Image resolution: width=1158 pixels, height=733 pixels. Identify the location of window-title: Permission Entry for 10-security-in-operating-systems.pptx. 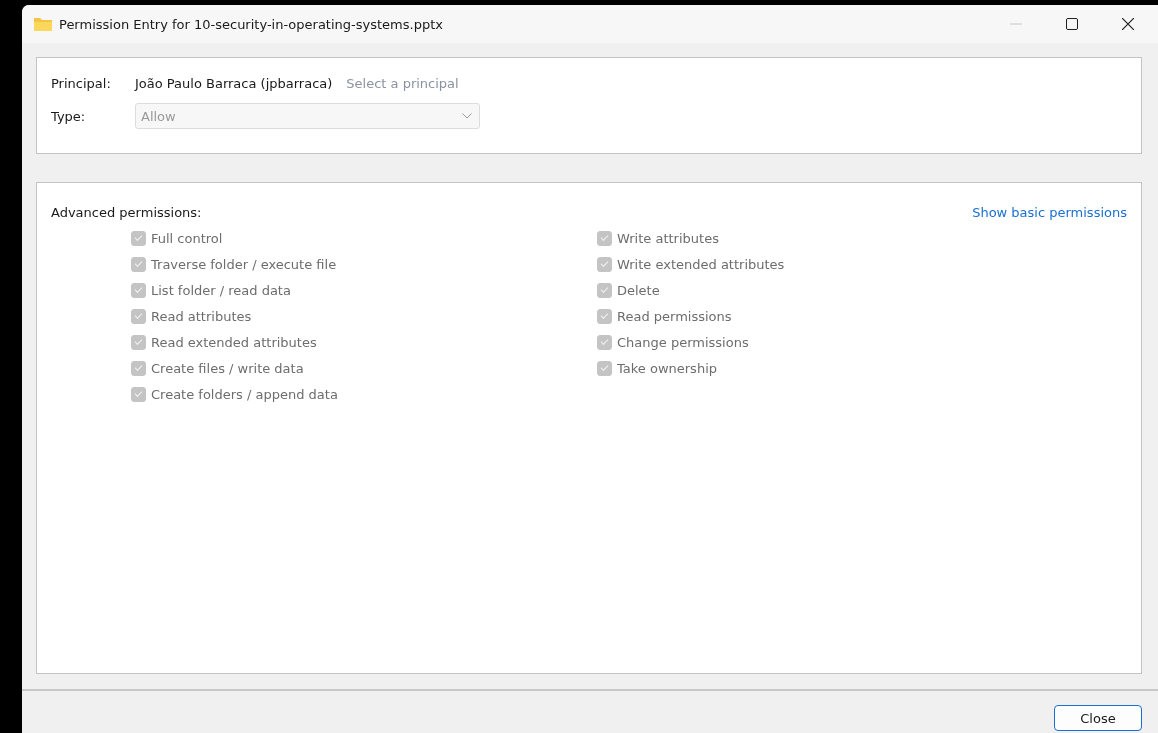
(251, 24).